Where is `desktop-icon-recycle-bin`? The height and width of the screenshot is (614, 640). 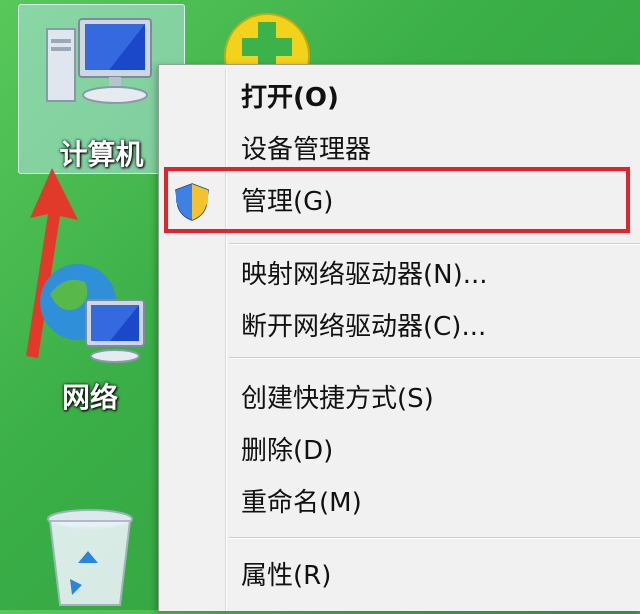 desktop-icon-recycle-bin is located at coordinates (90, 557).